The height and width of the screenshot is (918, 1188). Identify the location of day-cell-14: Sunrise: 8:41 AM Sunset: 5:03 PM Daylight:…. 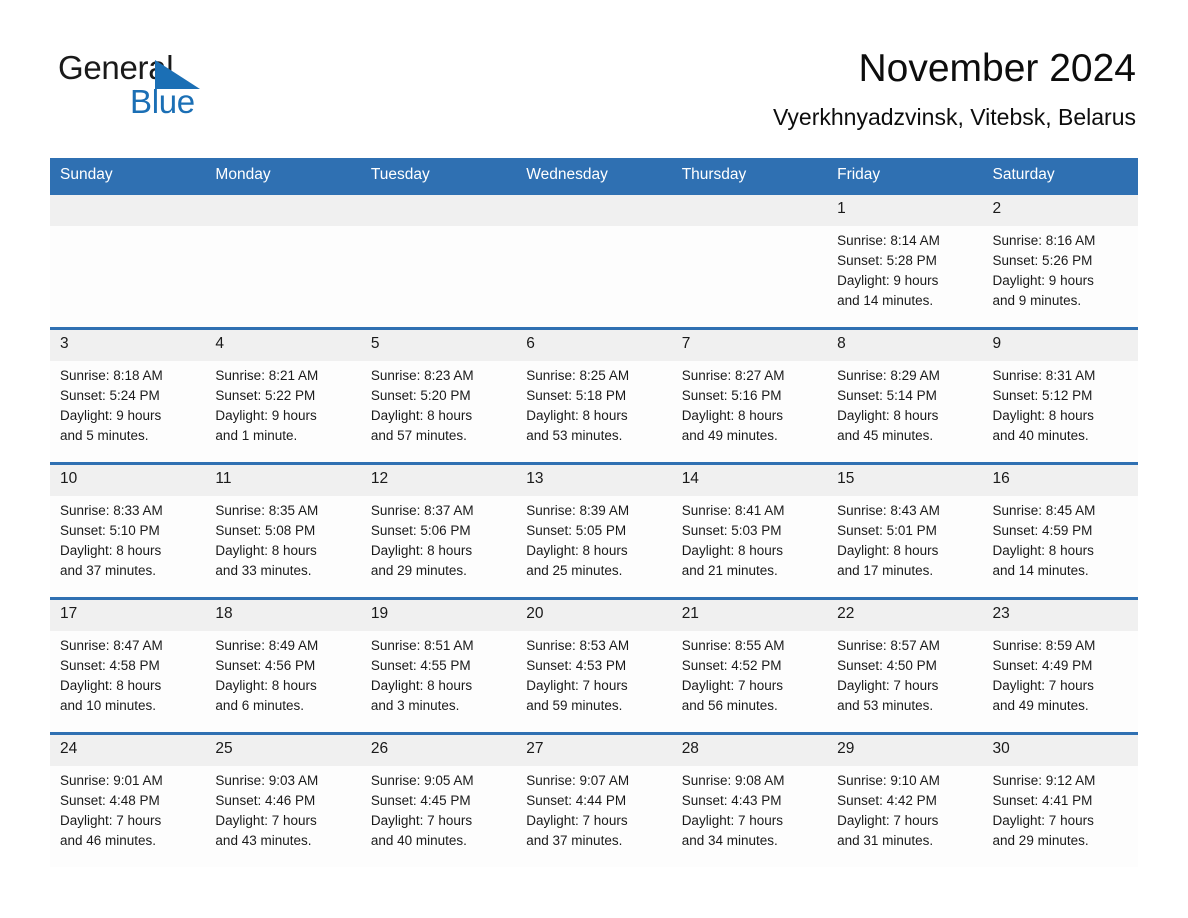
(749, 546).